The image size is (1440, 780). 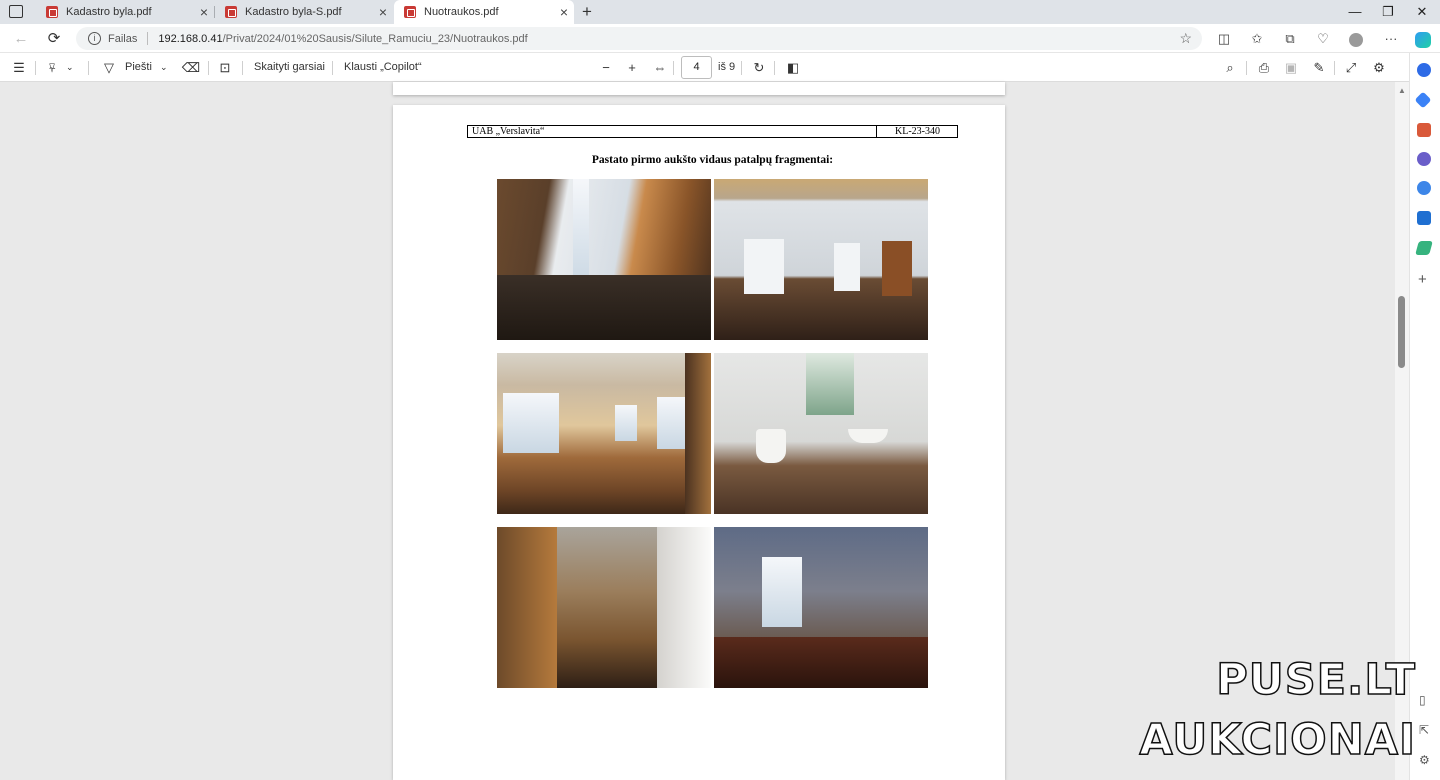 What do you see at coordinates (917, 131) in the screenshot?
I see `header-code: KL-23-340` at bounding box center [917, 131].